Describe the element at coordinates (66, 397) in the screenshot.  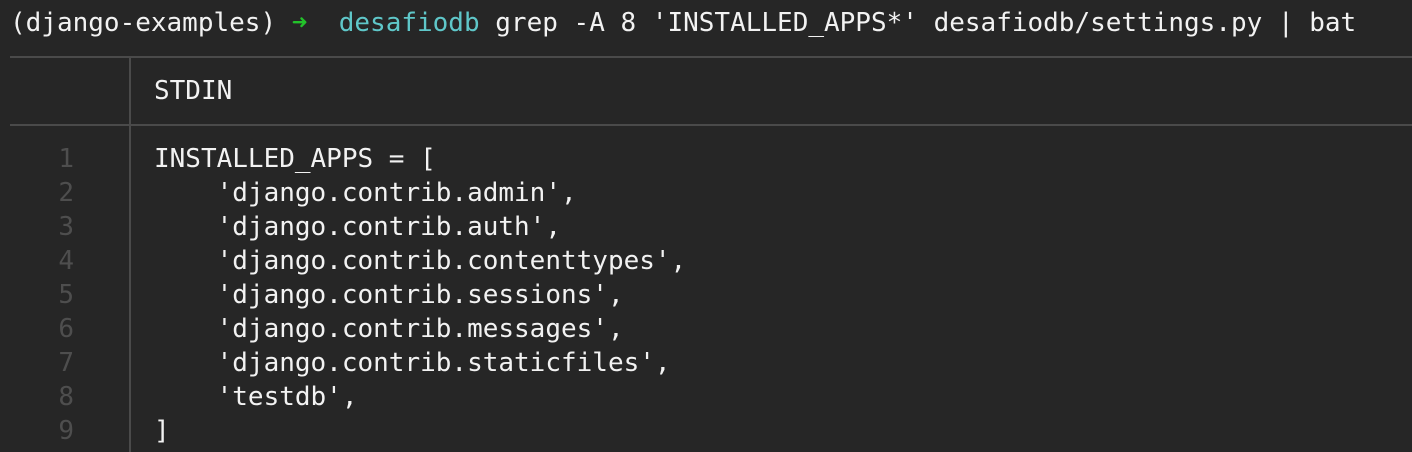
I see `line-number: 8` at that location.